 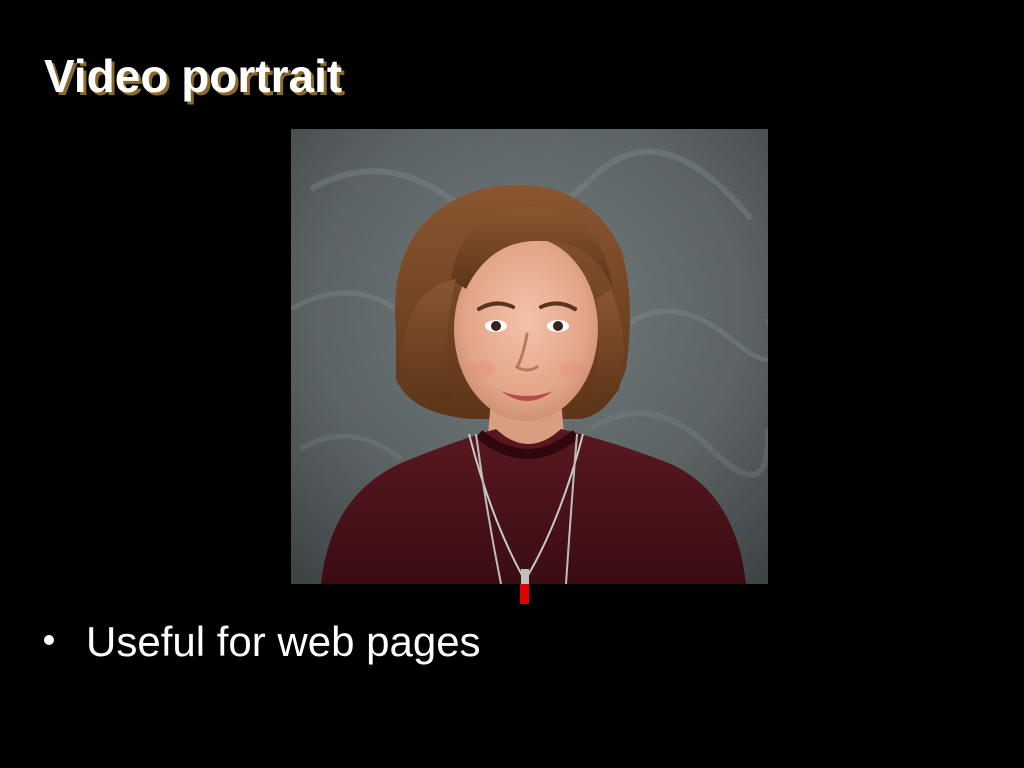 I want to click on bullet-item: Useful for web pages, so click(x=262, y=642).